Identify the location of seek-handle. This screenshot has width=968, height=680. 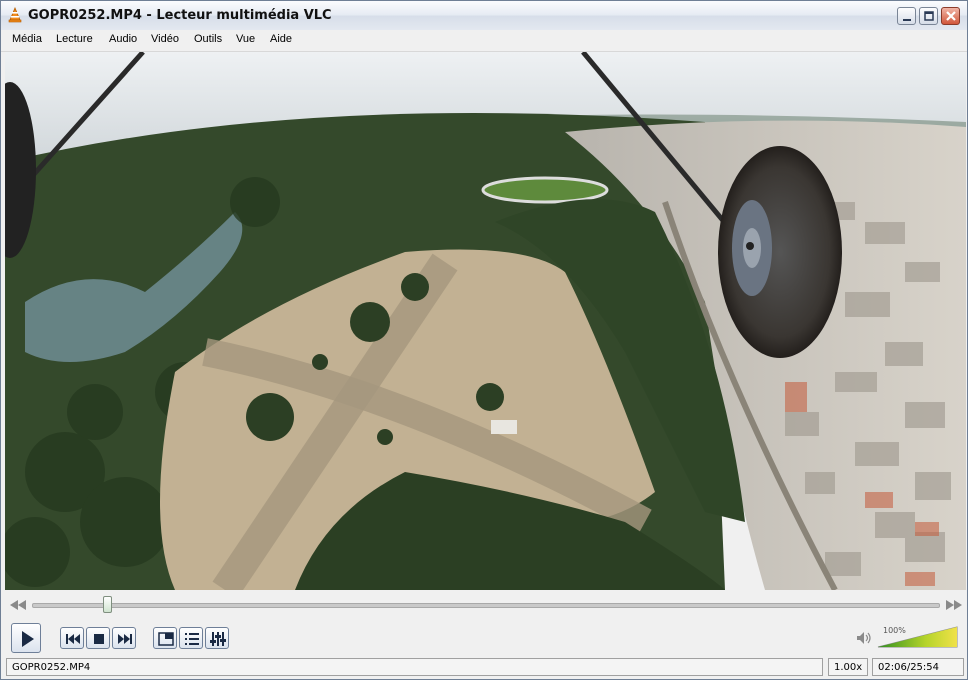
(107, 604).